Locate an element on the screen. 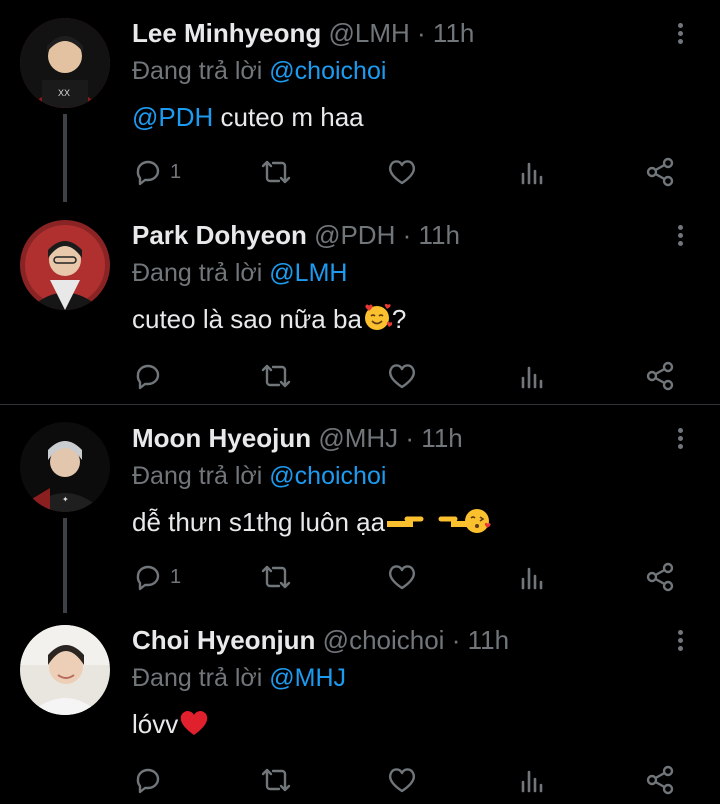 This screenshot has width=720, height=804. username: @MHJ is located at coordinates (358, 438).